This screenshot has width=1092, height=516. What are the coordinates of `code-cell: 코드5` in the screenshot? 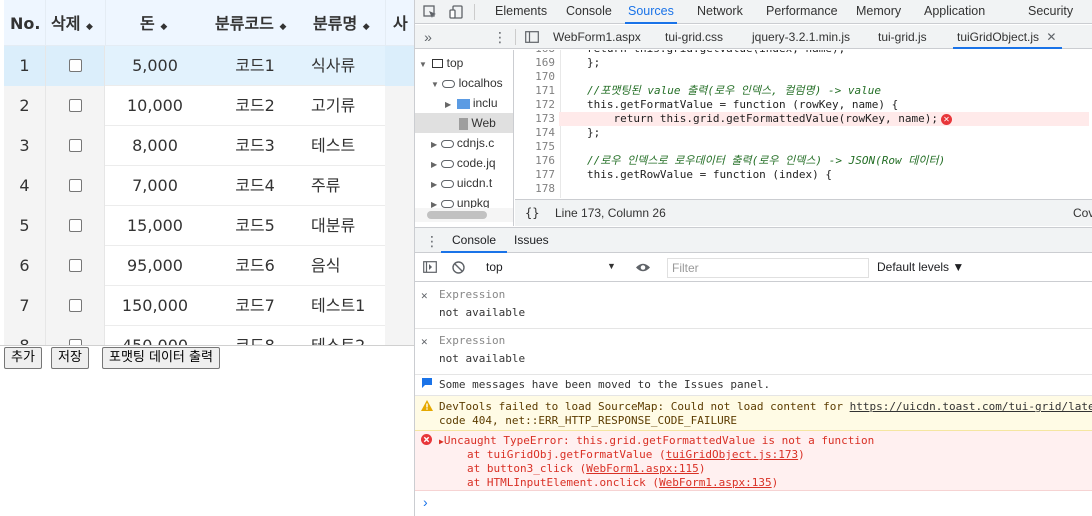 It's located at (255, 226).